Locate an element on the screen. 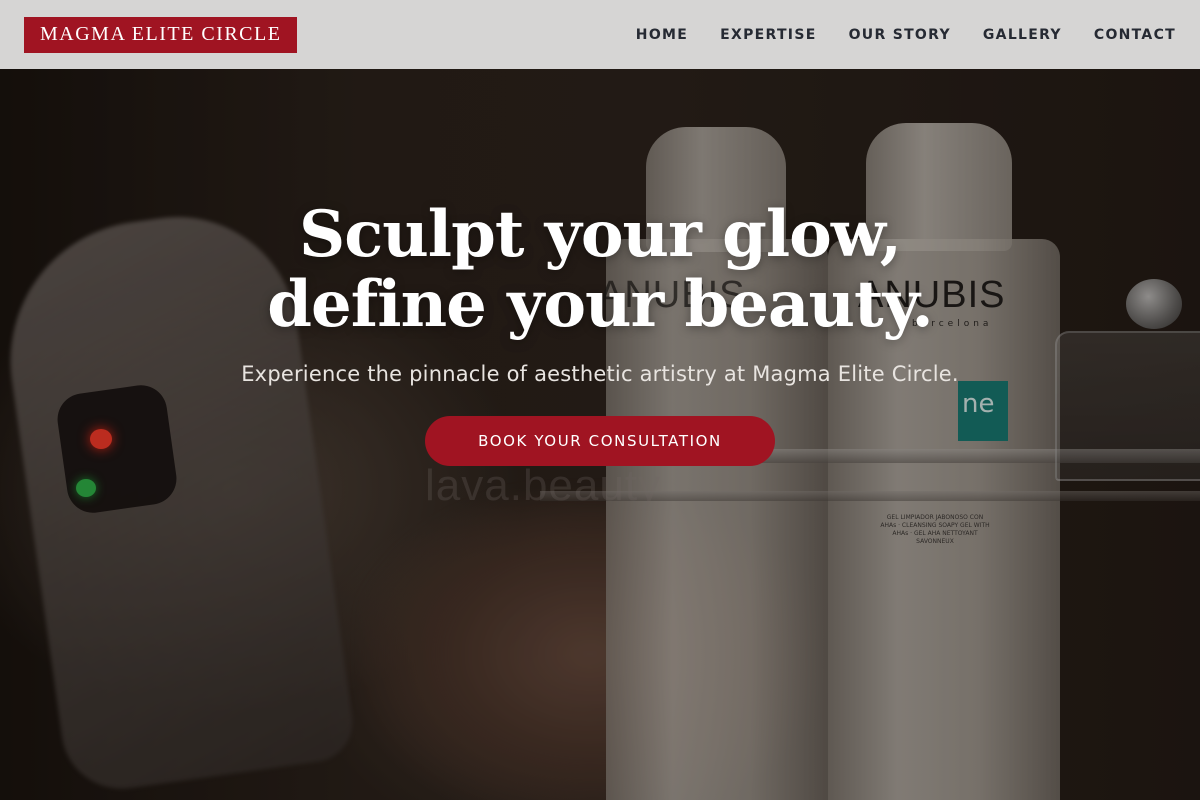 The width and height of the screenshot is (1200, 800). brand-logo: MAGMA ELITE CIRCLE is located at coordinates (161, 34).